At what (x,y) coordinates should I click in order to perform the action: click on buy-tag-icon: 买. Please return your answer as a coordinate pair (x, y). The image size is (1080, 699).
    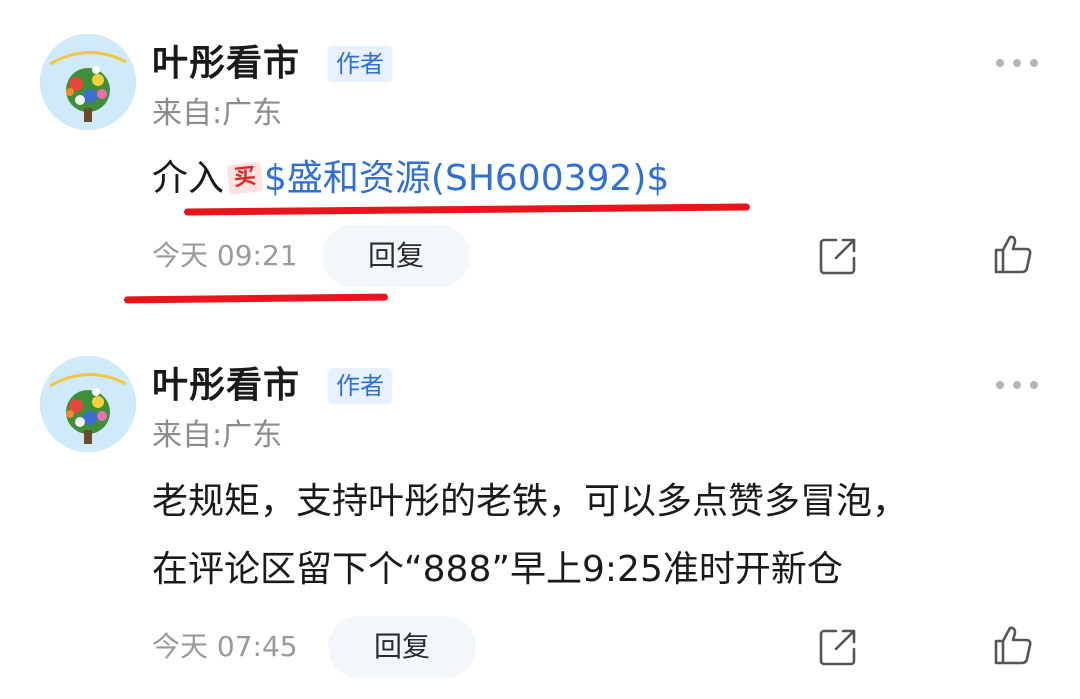
    Looking at the image, I should click on (245, 178).